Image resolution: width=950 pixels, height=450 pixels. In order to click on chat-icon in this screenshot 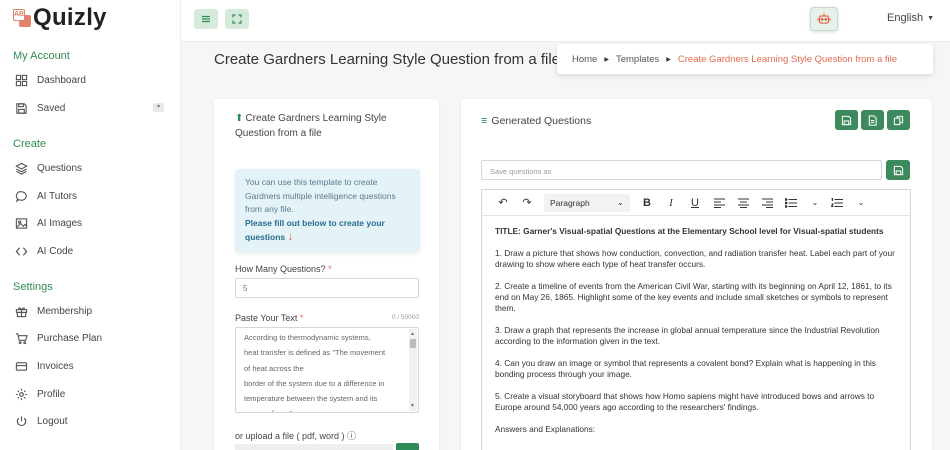, I will do `click(21, 196)`.